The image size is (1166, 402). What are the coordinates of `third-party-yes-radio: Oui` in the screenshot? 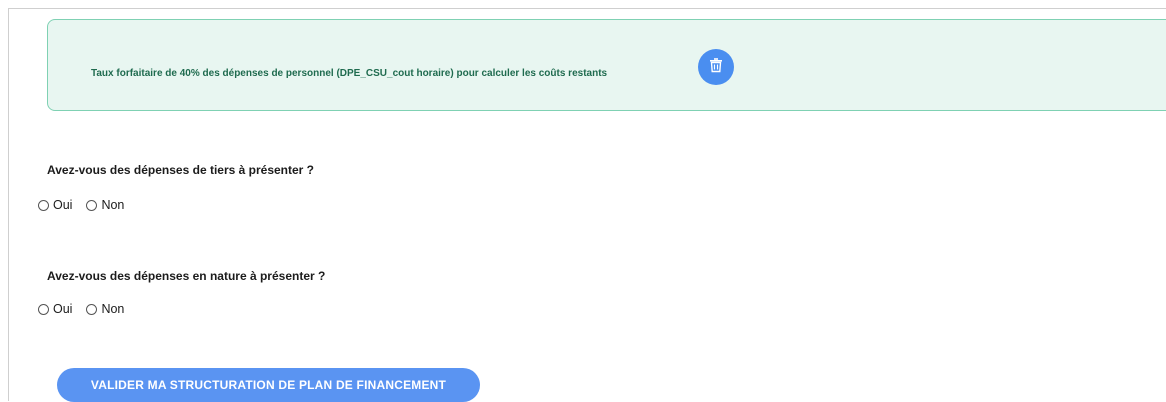 It's located at (55, 205).